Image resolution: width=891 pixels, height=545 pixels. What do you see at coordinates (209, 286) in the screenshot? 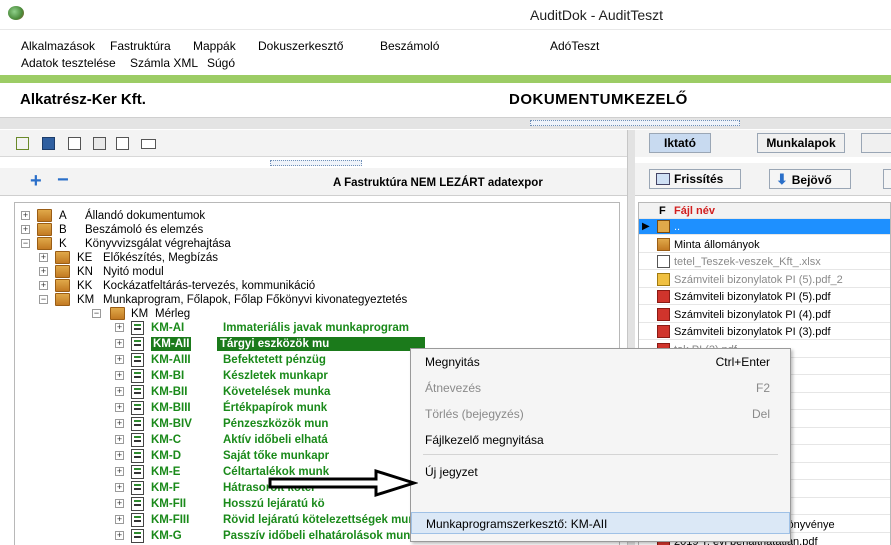
I see `tree-label: Kockázatfeltárás-tervezés, kommunikáció` at bounding box center [209, 286].